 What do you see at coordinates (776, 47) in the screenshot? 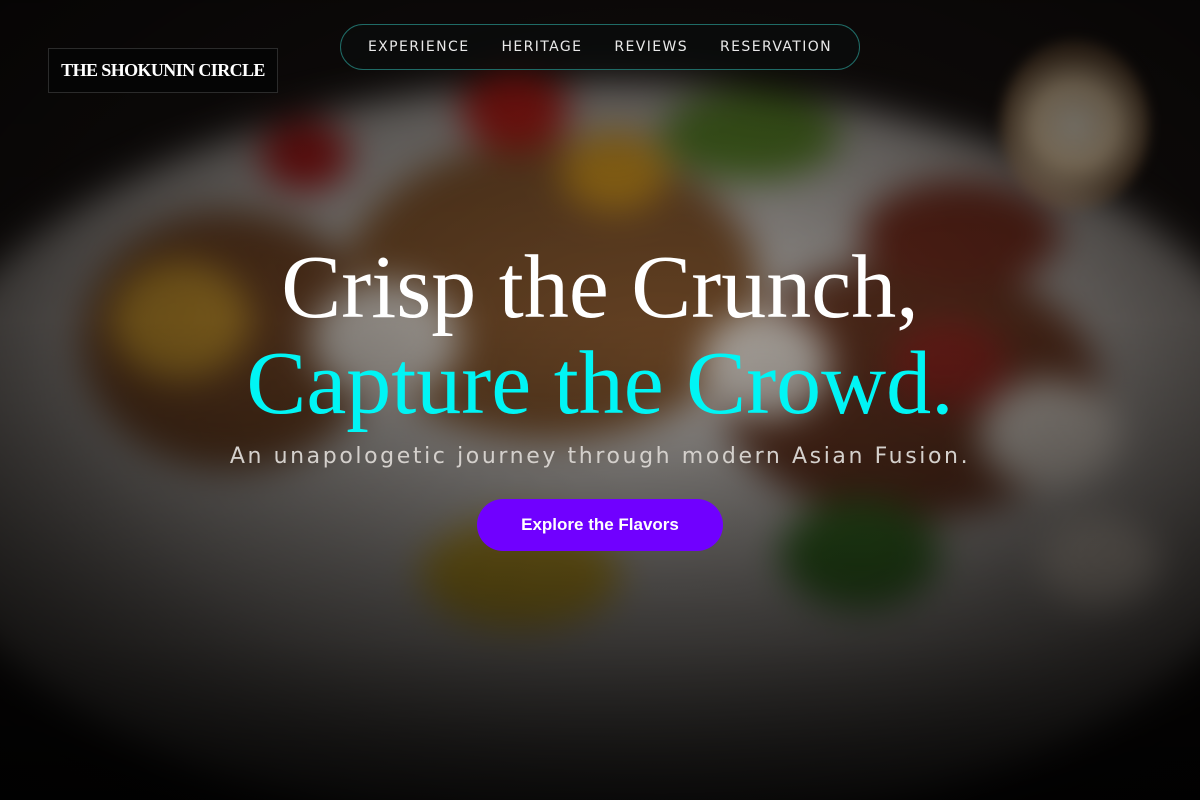
I see `nav-item-reservation: RESERVATION` at bounding box center [776, 47].